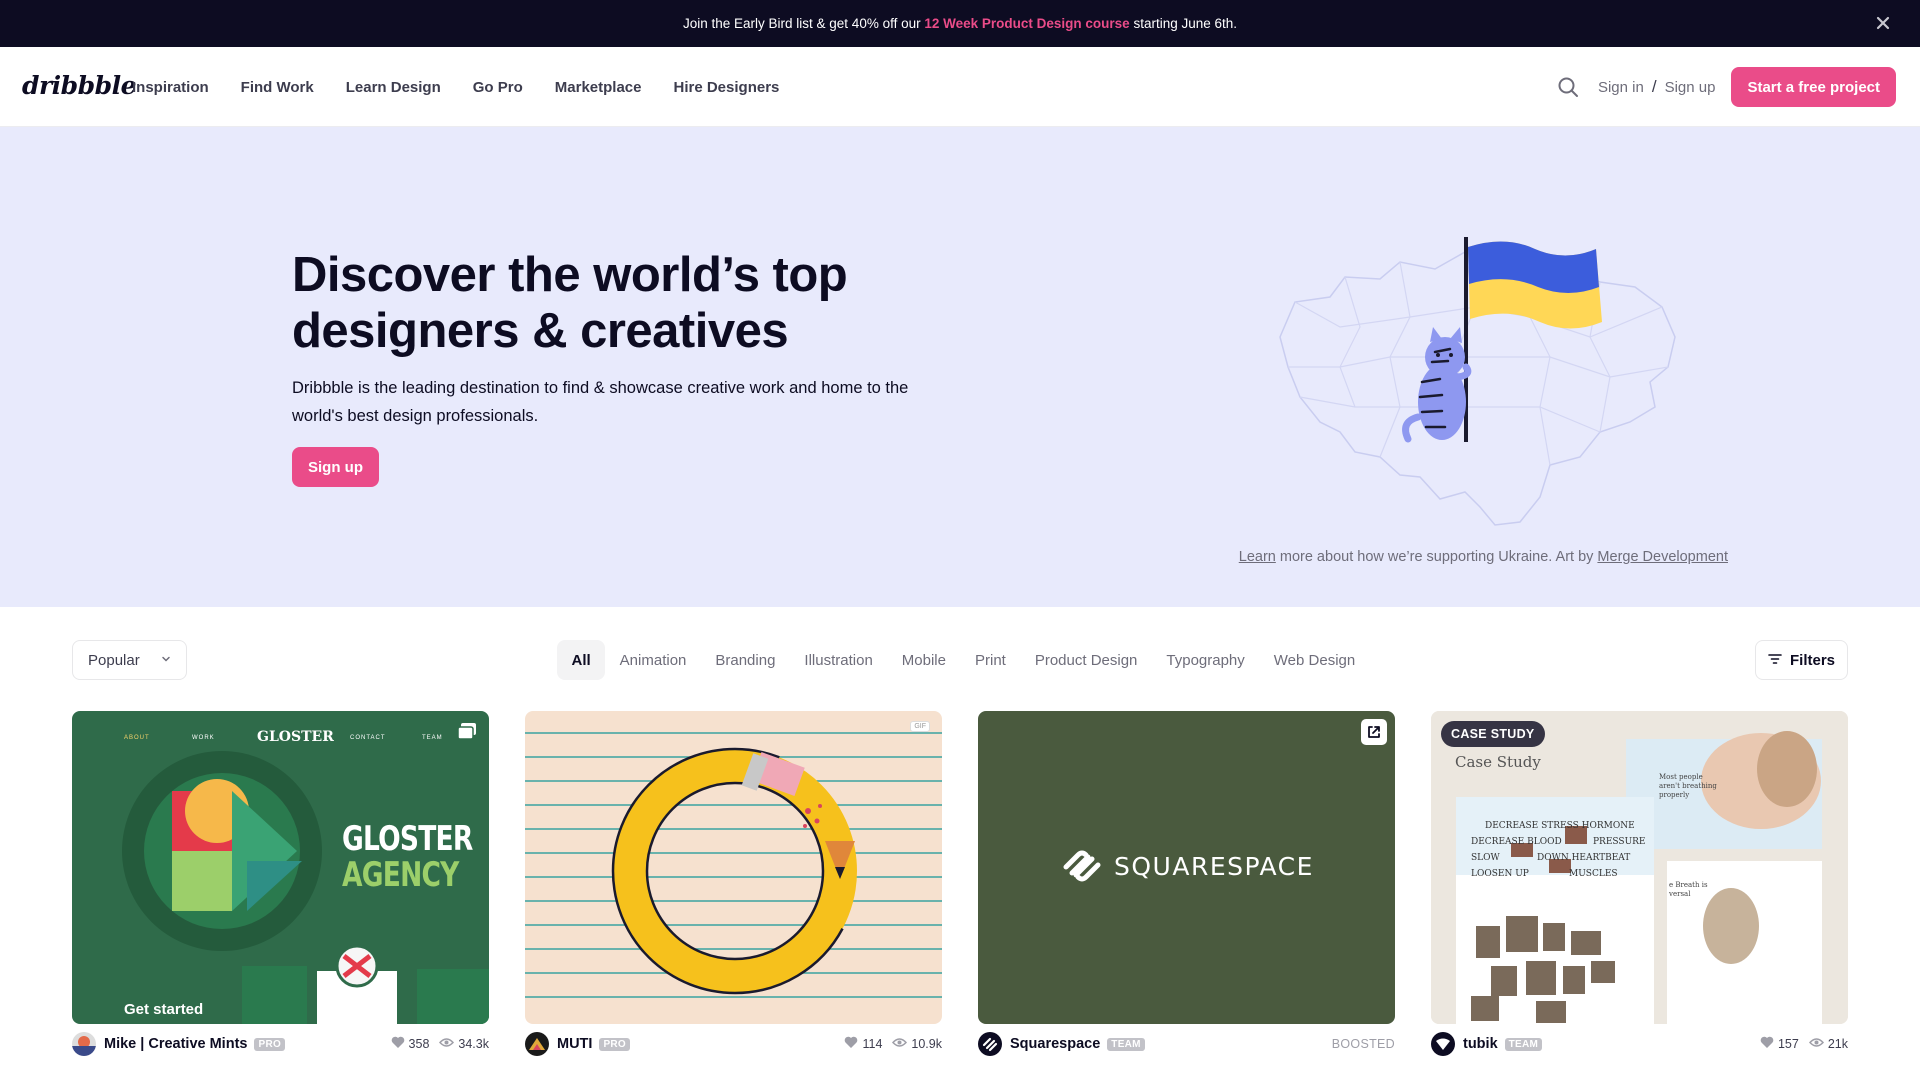  I want to click on case-side-note: Most people aren't breathing properly, so click(1688, 786).